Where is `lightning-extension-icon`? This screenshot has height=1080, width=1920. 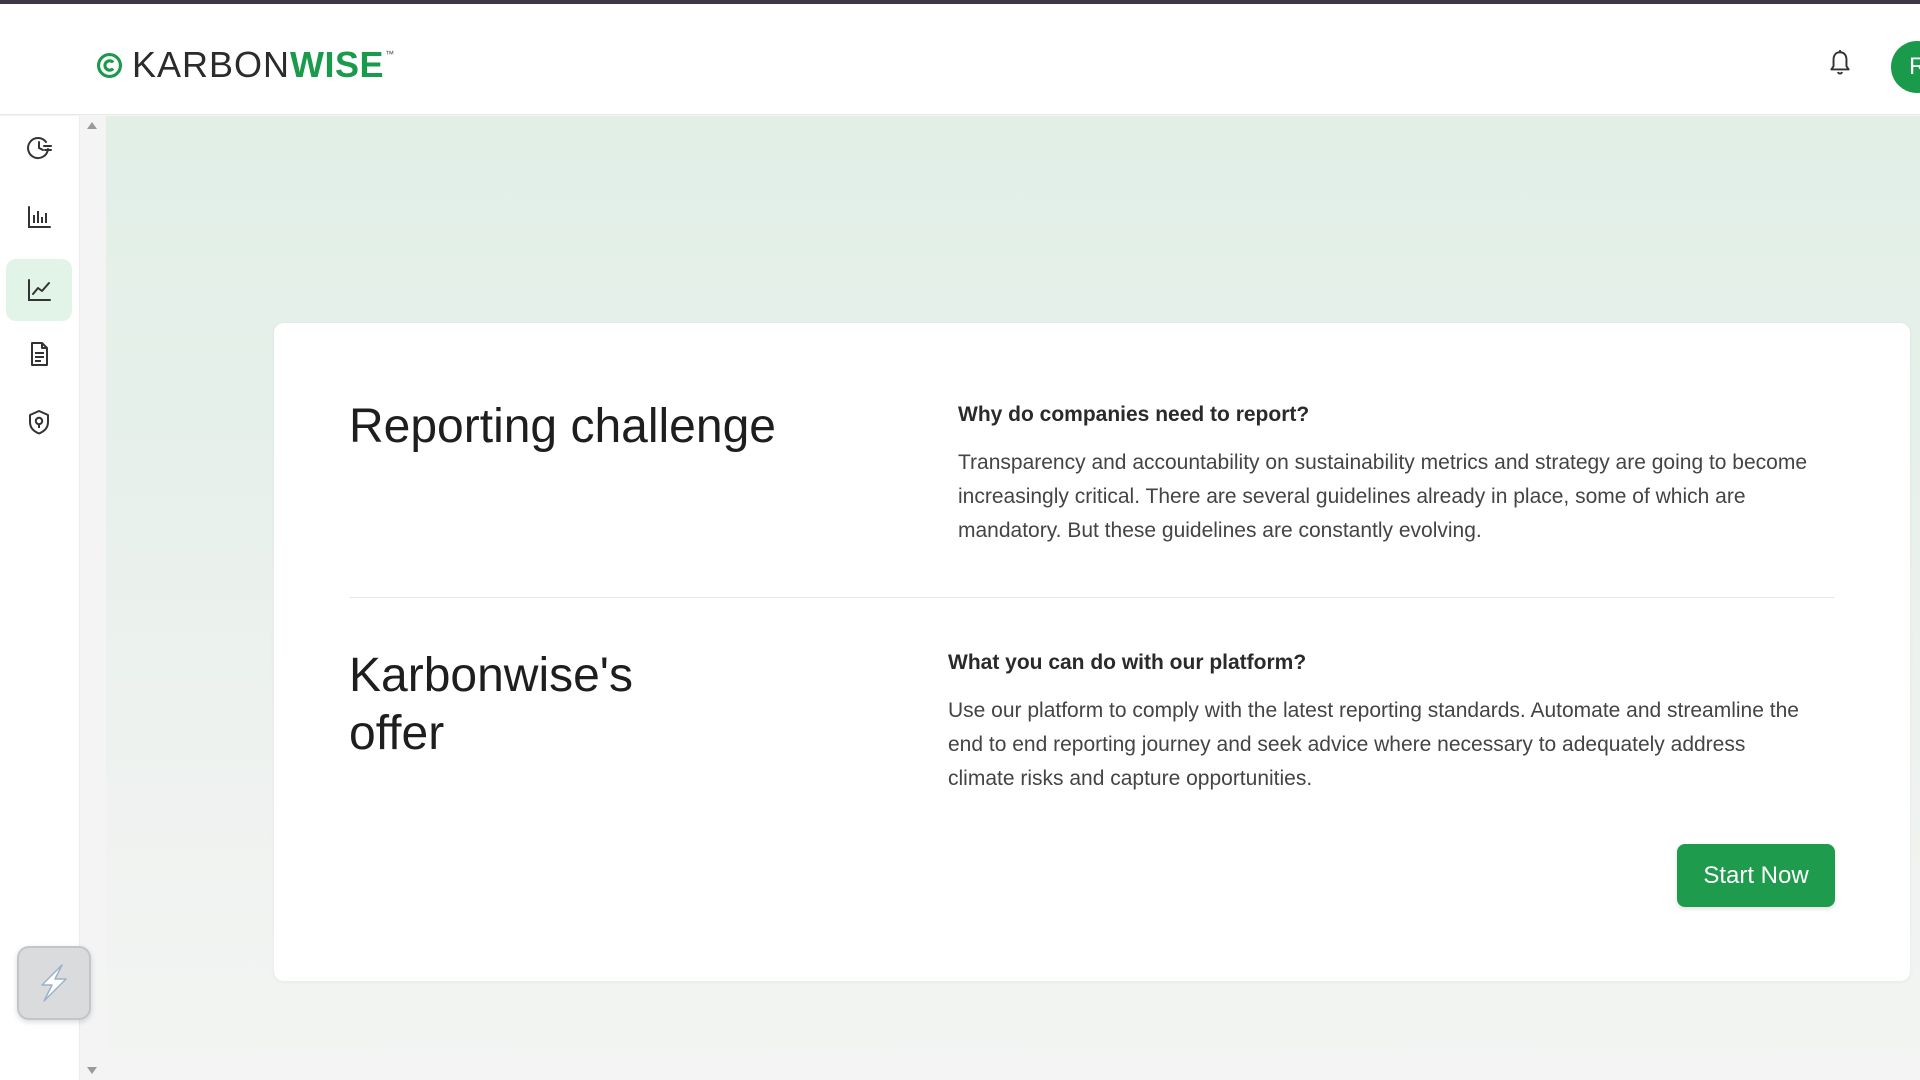
lightning-extension-icon is located at coordinates (54, 983).